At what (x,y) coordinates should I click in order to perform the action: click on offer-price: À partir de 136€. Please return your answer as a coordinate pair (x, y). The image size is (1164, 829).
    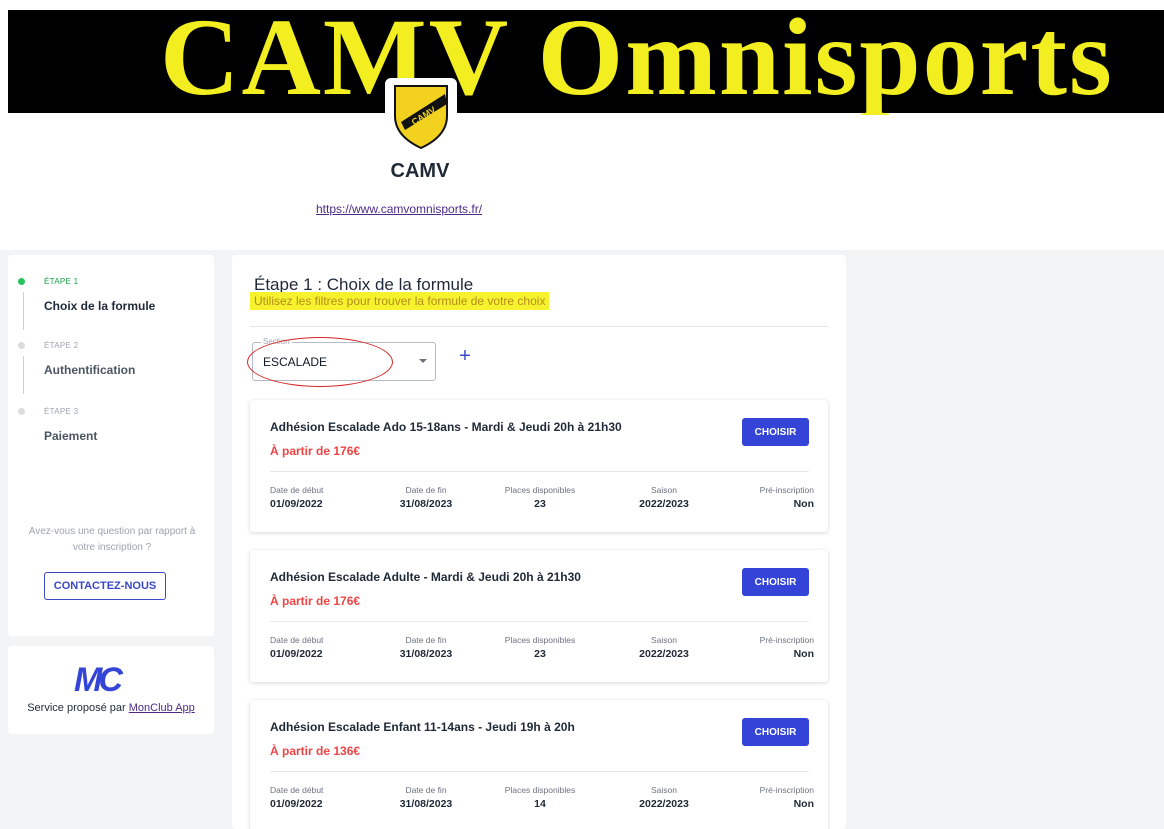
    Looking at the image, I should click on (315, 751).